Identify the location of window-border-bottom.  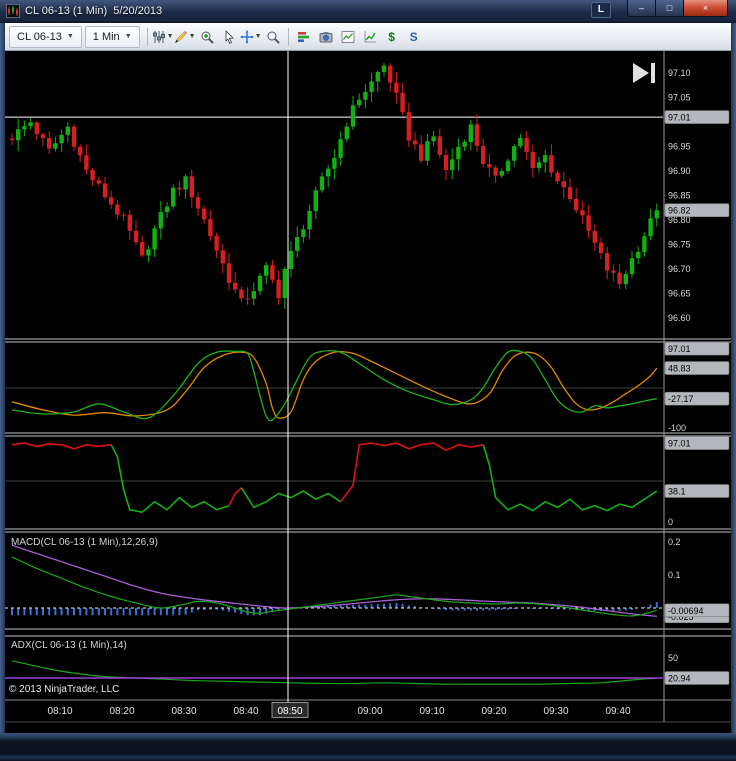
(368, 747).